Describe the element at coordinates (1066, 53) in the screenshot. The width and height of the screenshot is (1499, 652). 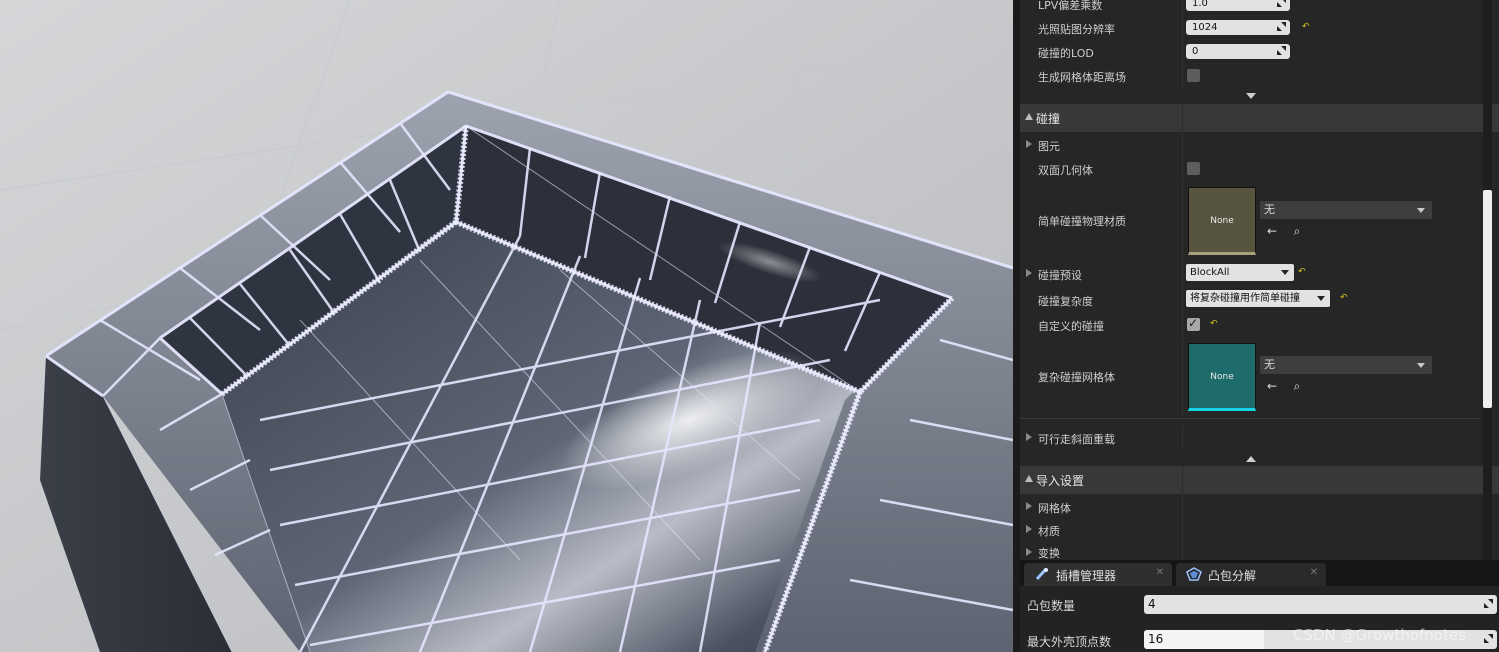
I see `collision-lod-label: 碰撞的LOD` at that location.